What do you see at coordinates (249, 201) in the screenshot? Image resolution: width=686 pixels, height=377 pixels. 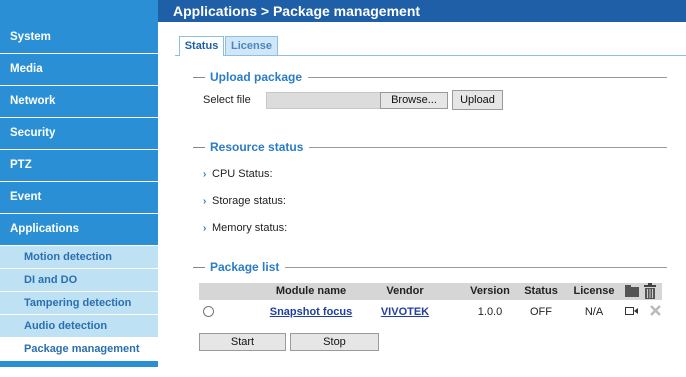 I see `storage-status-label: Storage status:` at bounding box center [249, 201].